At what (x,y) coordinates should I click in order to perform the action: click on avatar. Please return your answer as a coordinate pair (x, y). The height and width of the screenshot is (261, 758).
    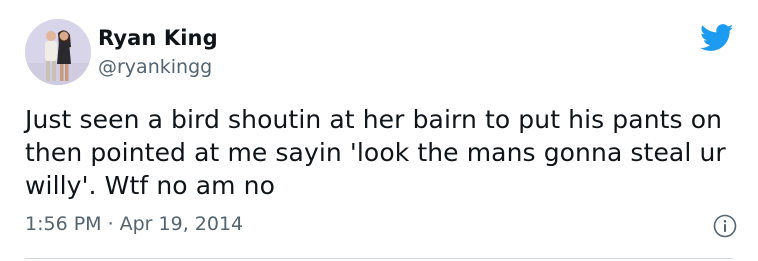
    Looking at the image, I should click on (58, 52).